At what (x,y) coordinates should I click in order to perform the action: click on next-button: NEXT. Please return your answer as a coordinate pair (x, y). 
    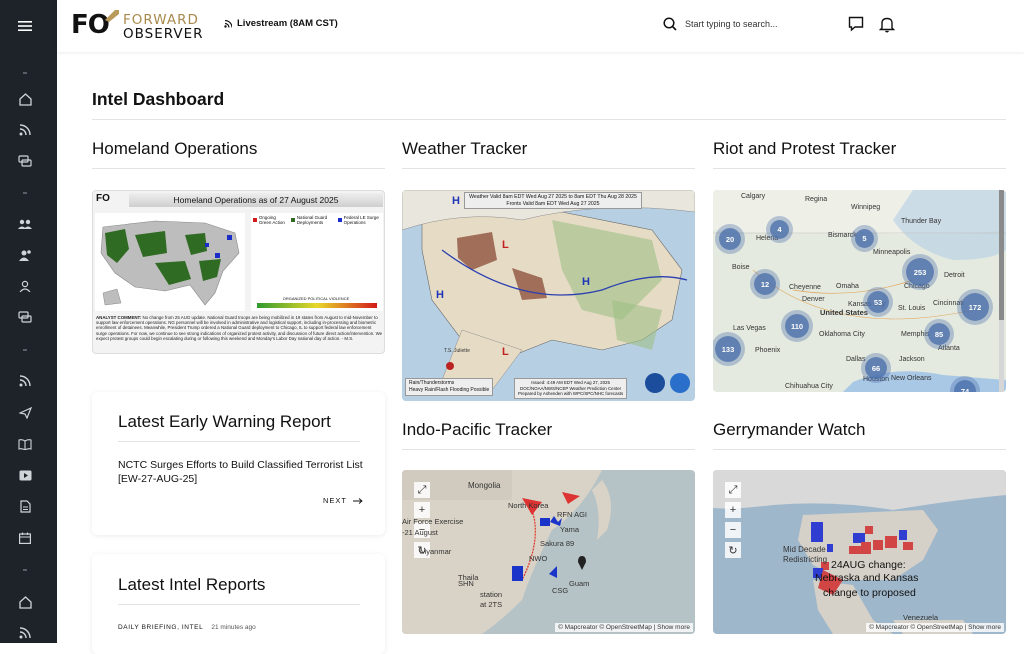
    Looking at the image, I should click on (343, 500).